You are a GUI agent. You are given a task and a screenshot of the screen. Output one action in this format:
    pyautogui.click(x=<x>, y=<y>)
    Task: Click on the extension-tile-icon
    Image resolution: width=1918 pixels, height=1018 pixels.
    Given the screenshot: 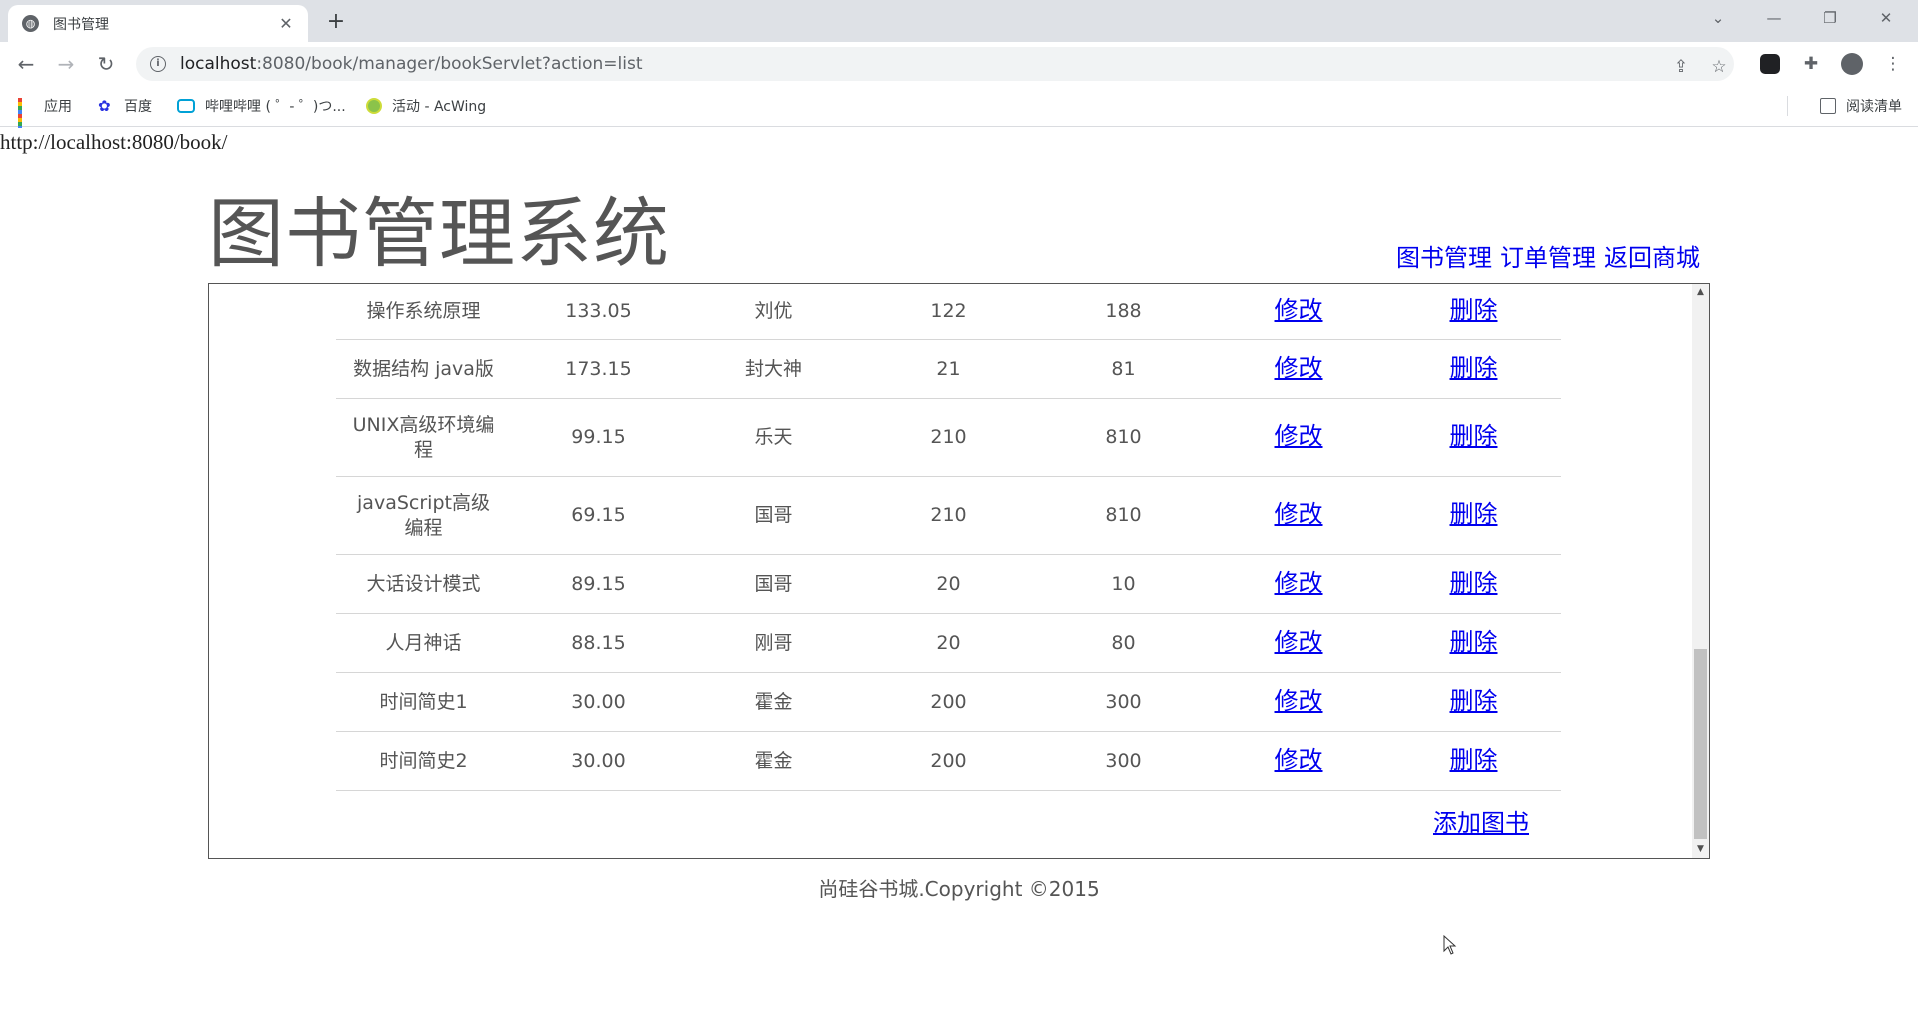 What is the action you would take?
    pyautogui.click(x=1770, y=64)
    